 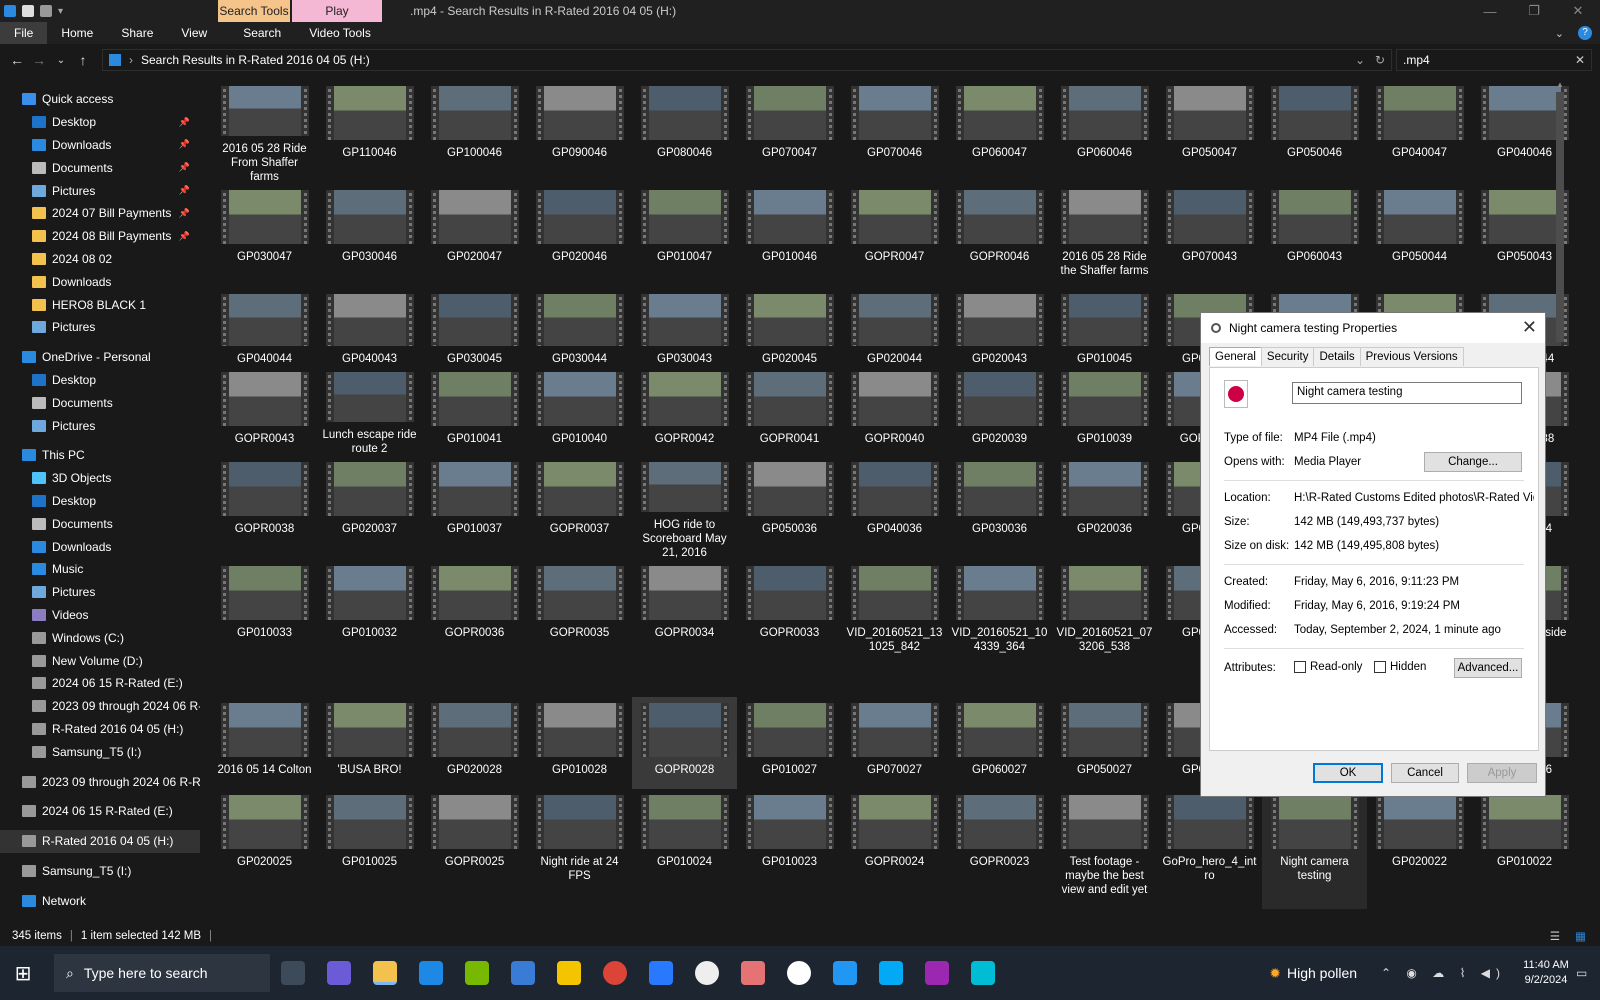 I want to click on nav-item: 2024 07 Bill Payments 📌, so click(x=100, y=213).